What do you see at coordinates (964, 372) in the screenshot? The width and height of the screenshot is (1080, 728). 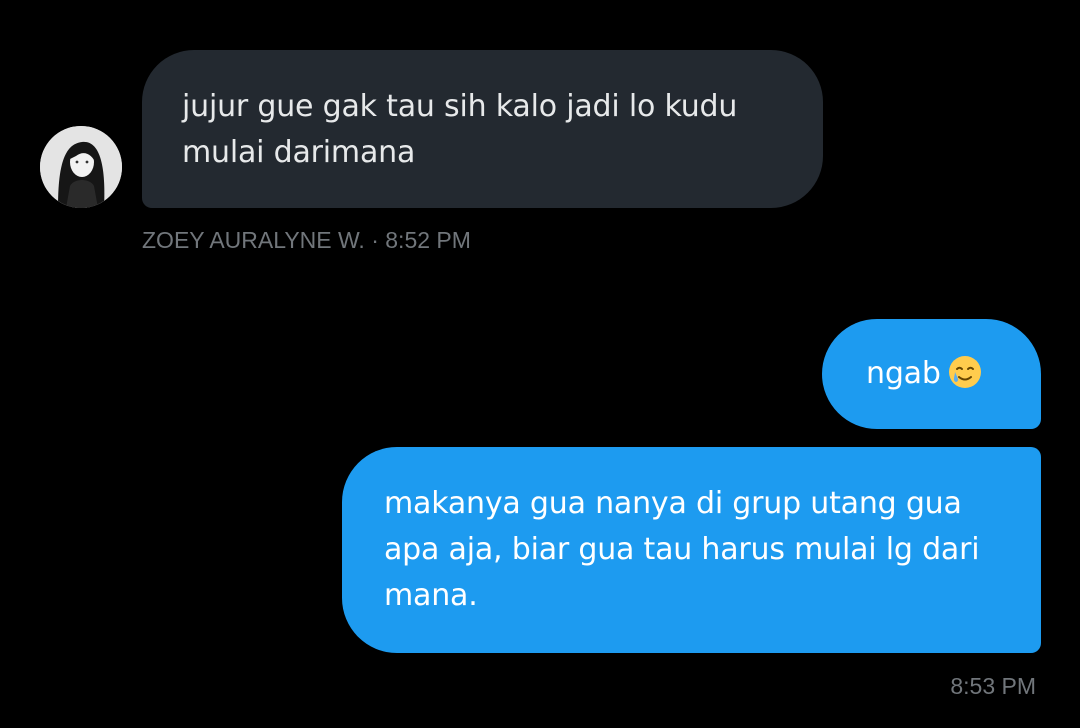 I see `smiling-face-with-tear-icon` at bounding box center [964, 372].